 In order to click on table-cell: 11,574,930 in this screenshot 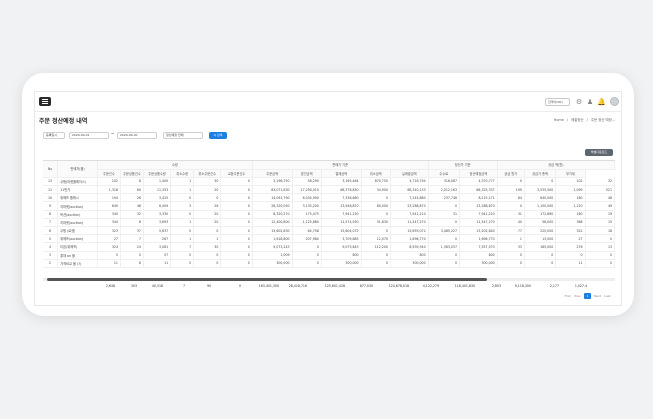, I will do `click(341, 223)`.